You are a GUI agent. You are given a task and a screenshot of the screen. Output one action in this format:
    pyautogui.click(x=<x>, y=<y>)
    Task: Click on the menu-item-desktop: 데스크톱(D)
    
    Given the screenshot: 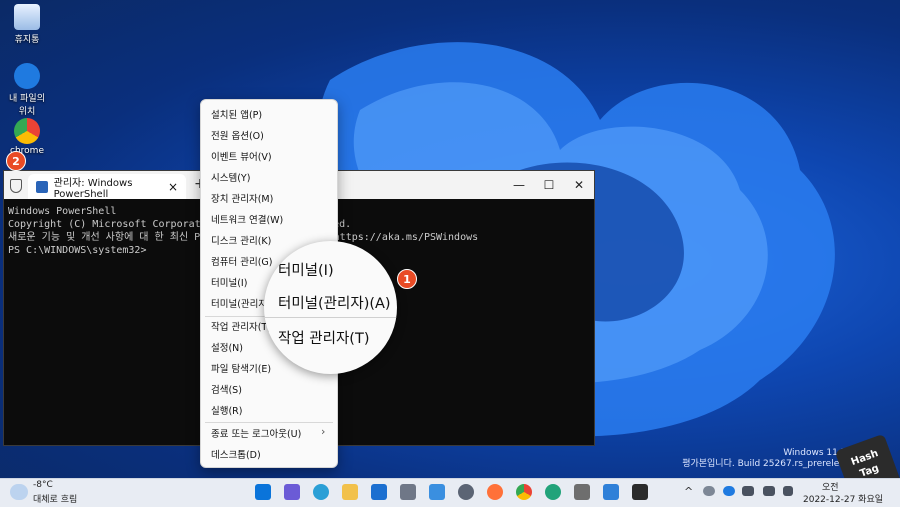 What is the action you would take?
    pyautogui.click(x=270, y=454)
    